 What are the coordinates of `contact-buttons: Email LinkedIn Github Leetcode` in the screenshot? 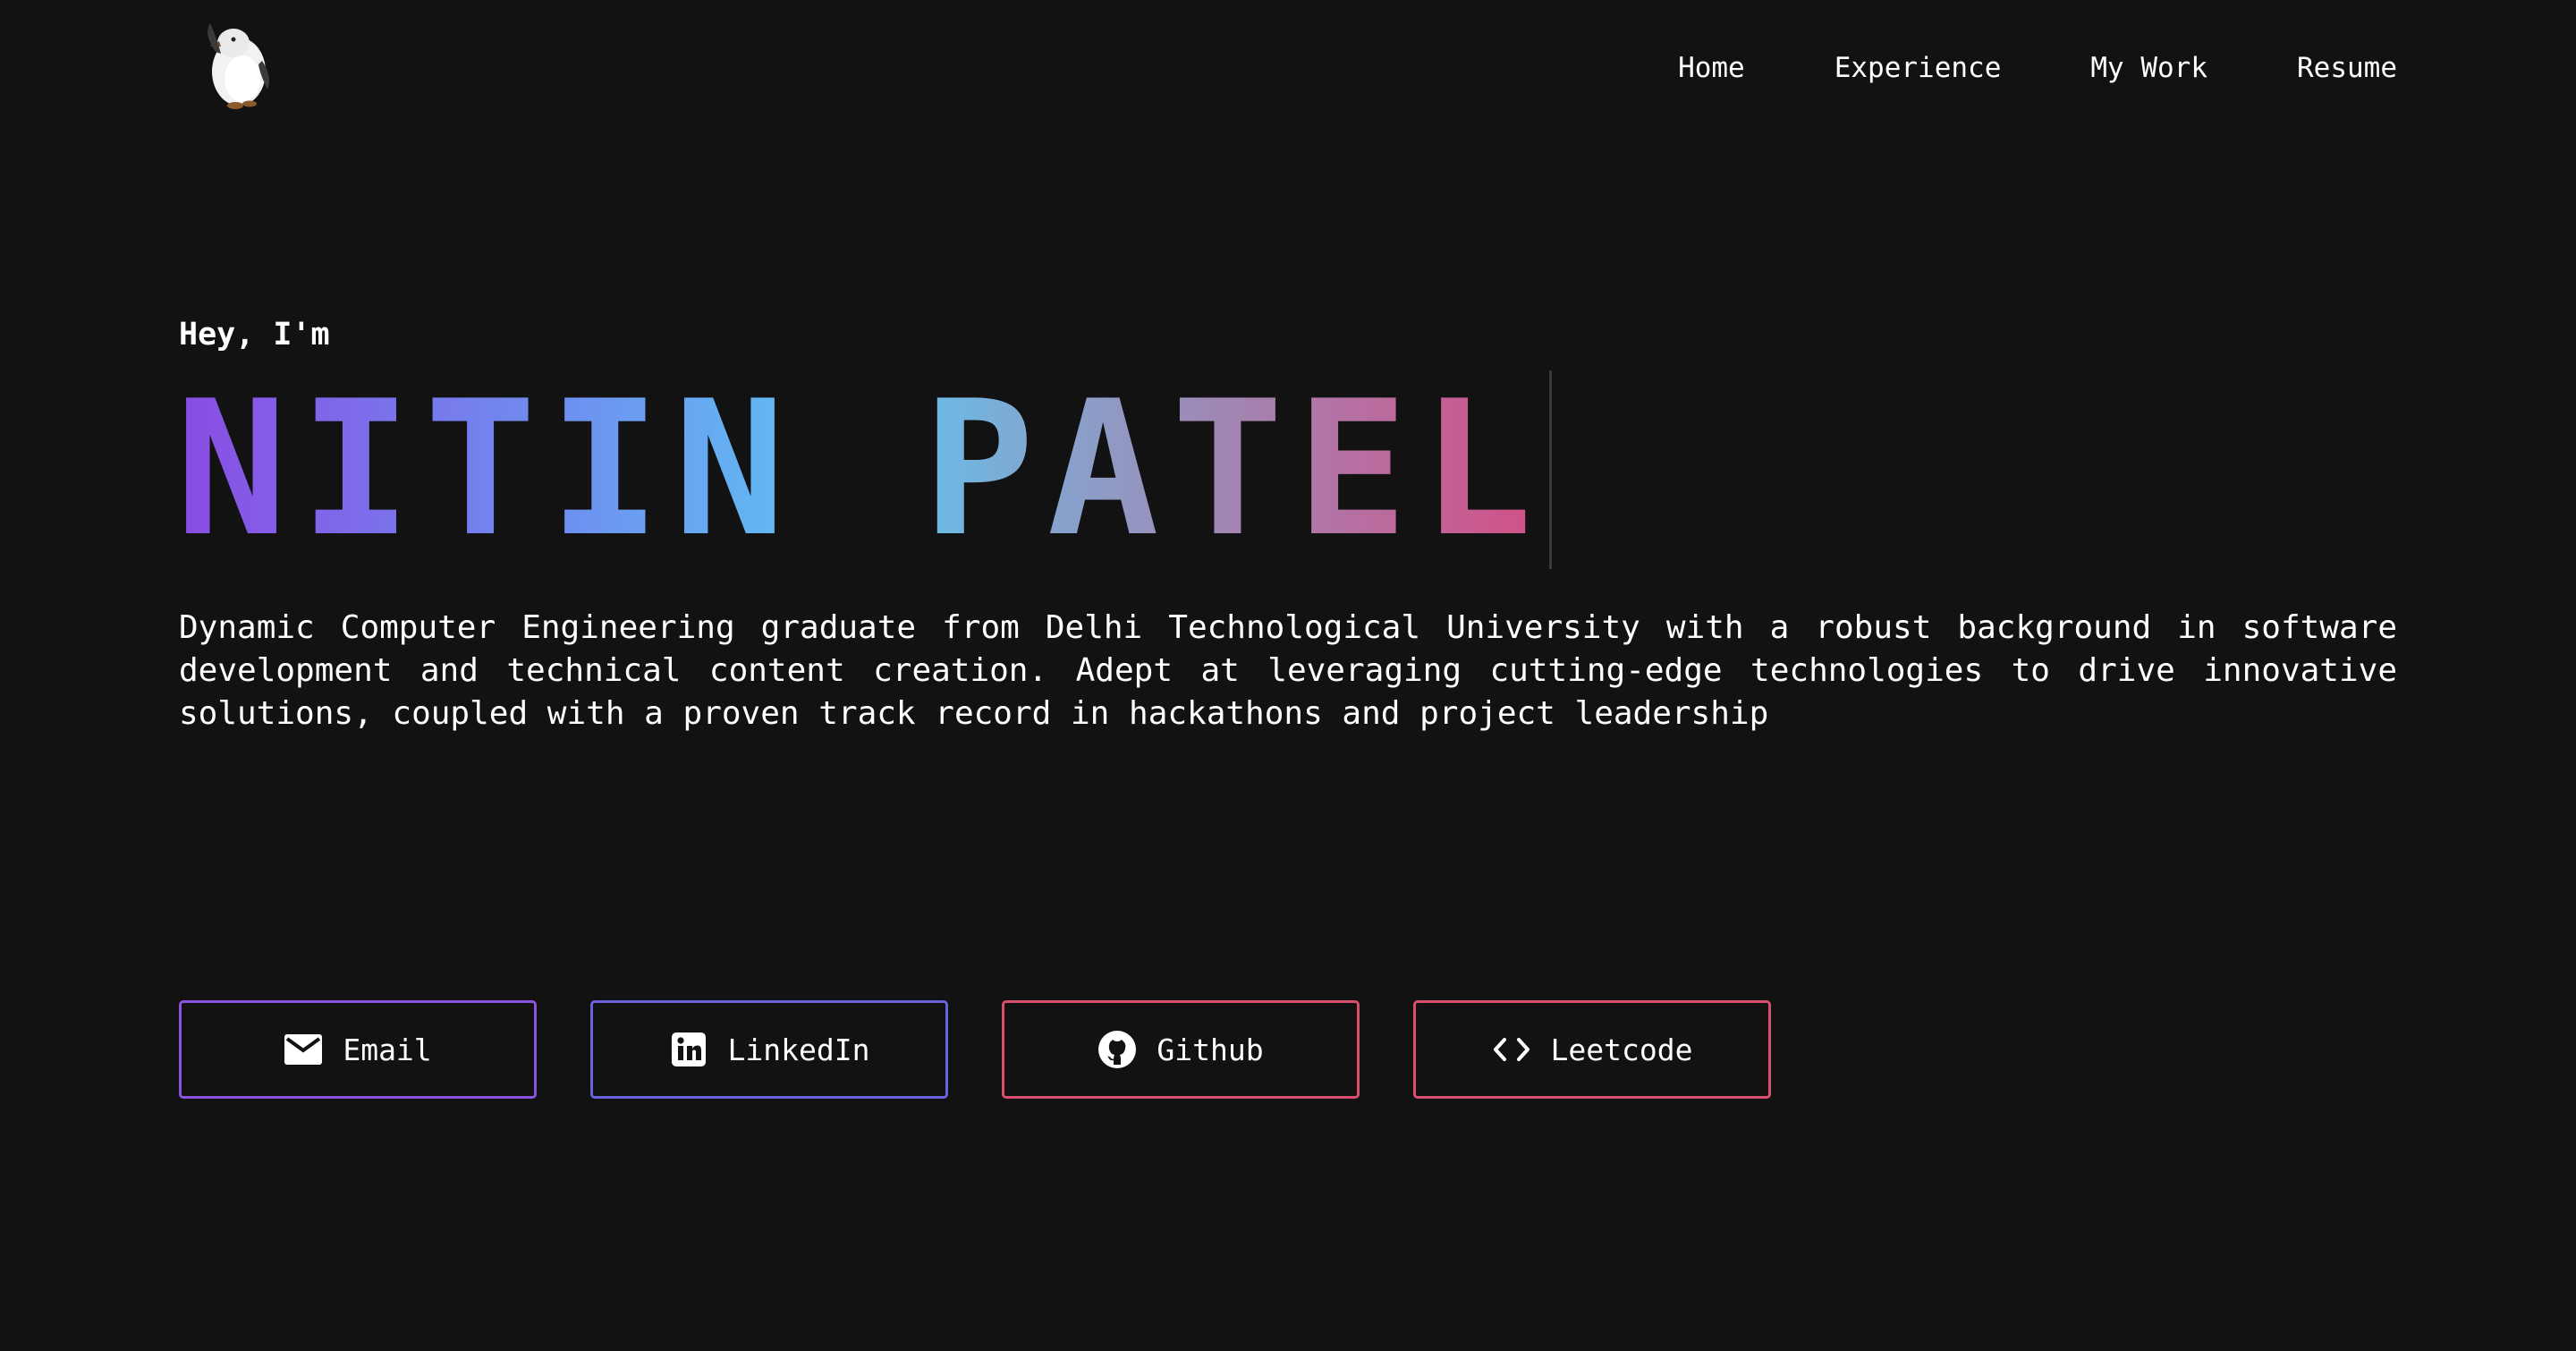 It's located at (1002, 1050).